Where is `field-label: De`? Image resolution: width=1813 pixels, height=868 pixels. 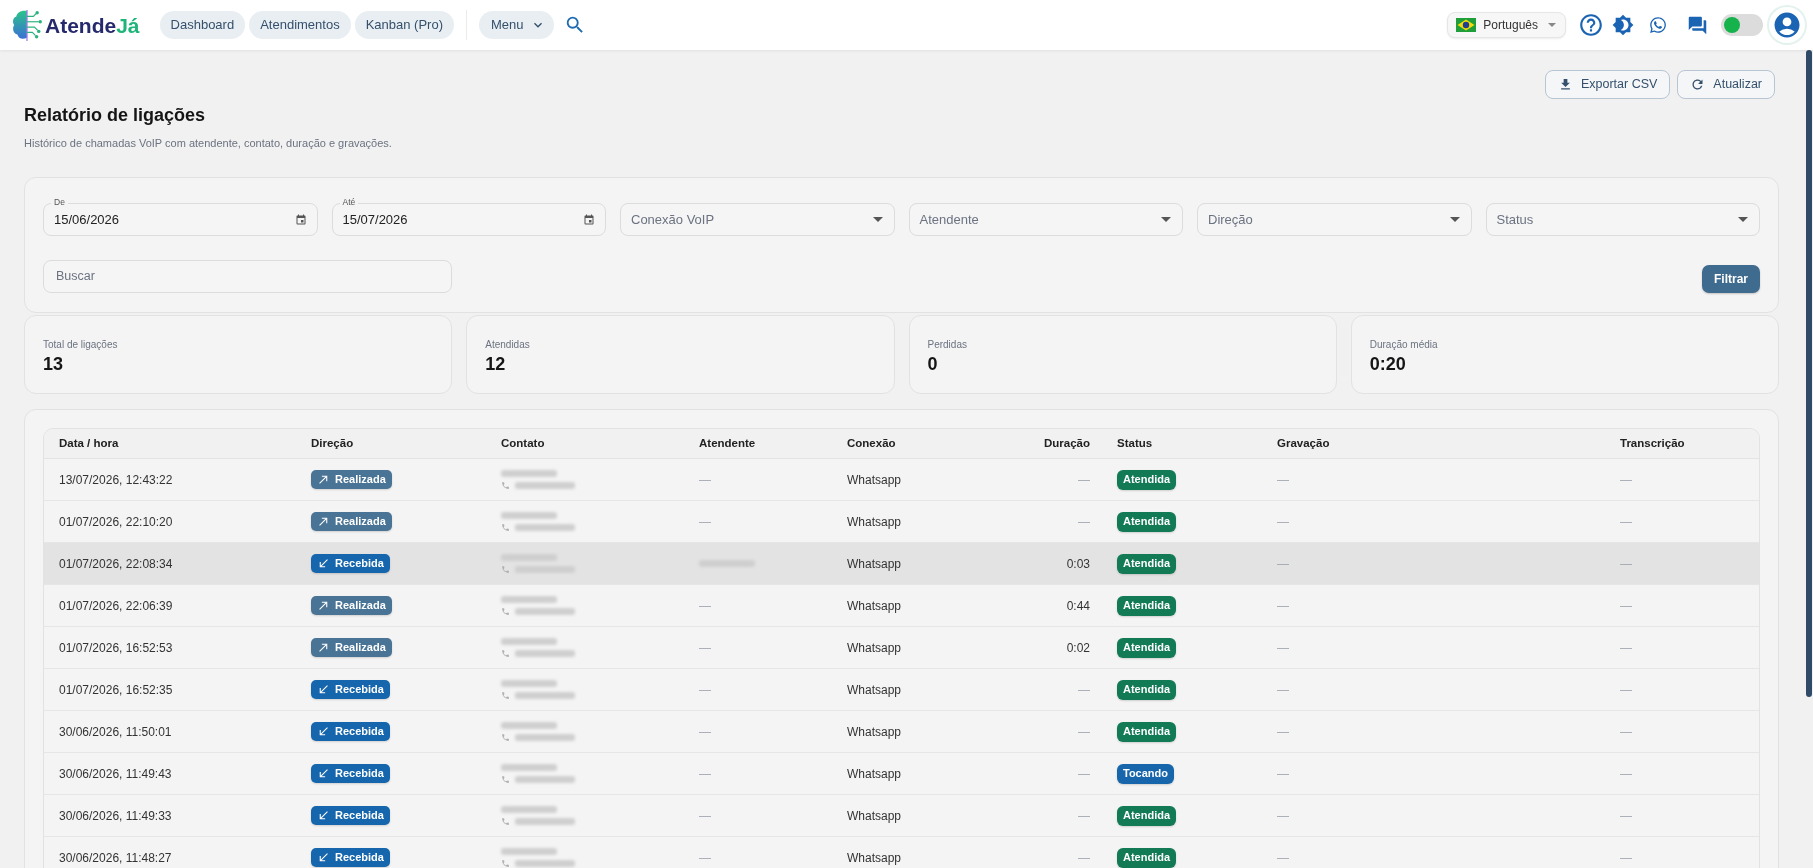 field-label: De is located at coordinates (59, 202).